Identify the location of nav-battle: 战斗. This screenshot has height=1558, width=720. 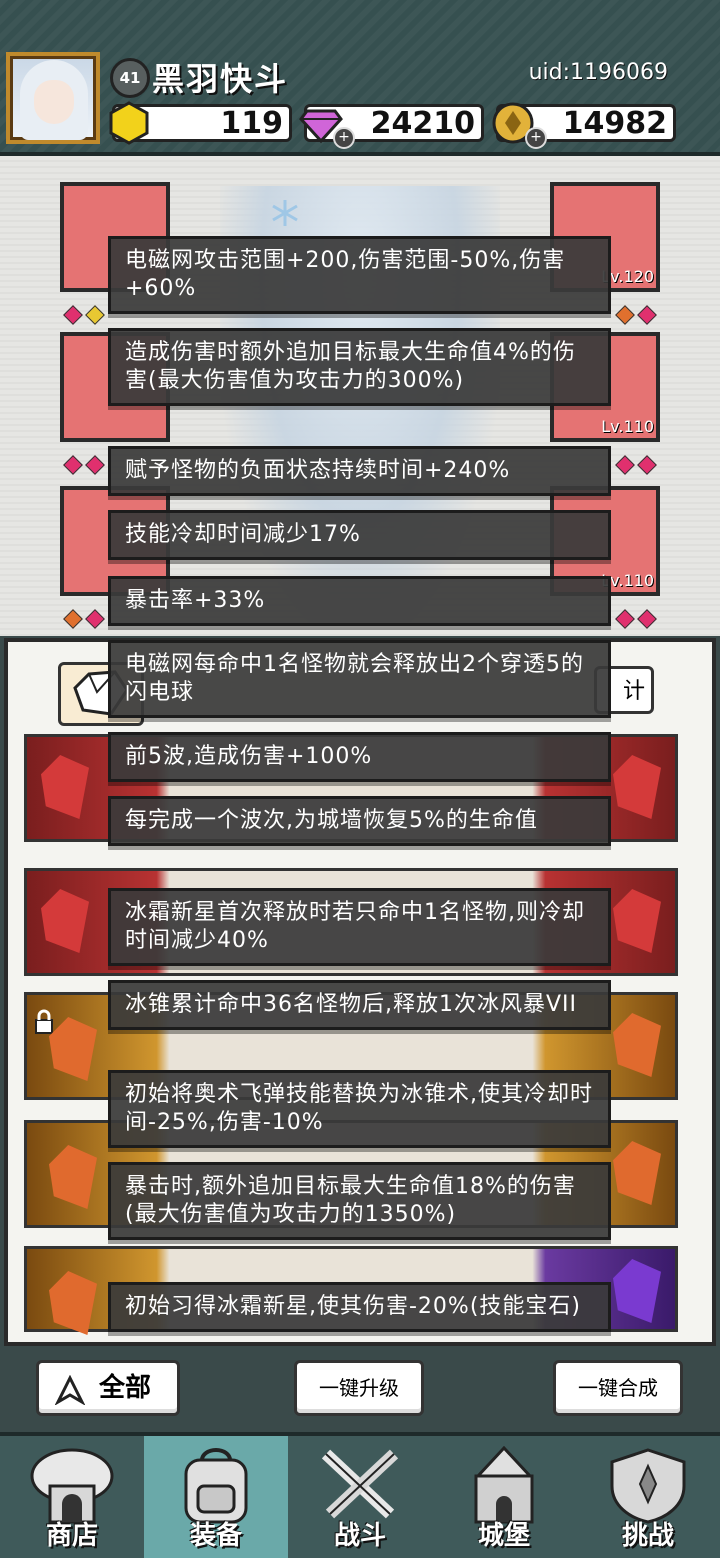
(360, 1497).